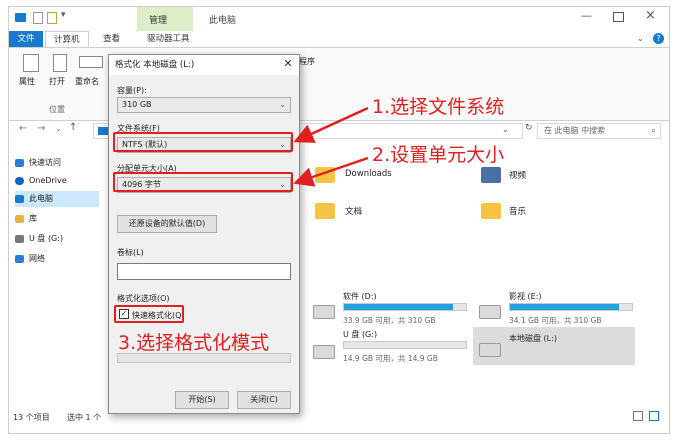 The height and width of the screenshot is (445, 680). Describe the element at coordinates (438, 155) in the screenshot. I see `annotation-2: 2.设置单元大小` at that location.